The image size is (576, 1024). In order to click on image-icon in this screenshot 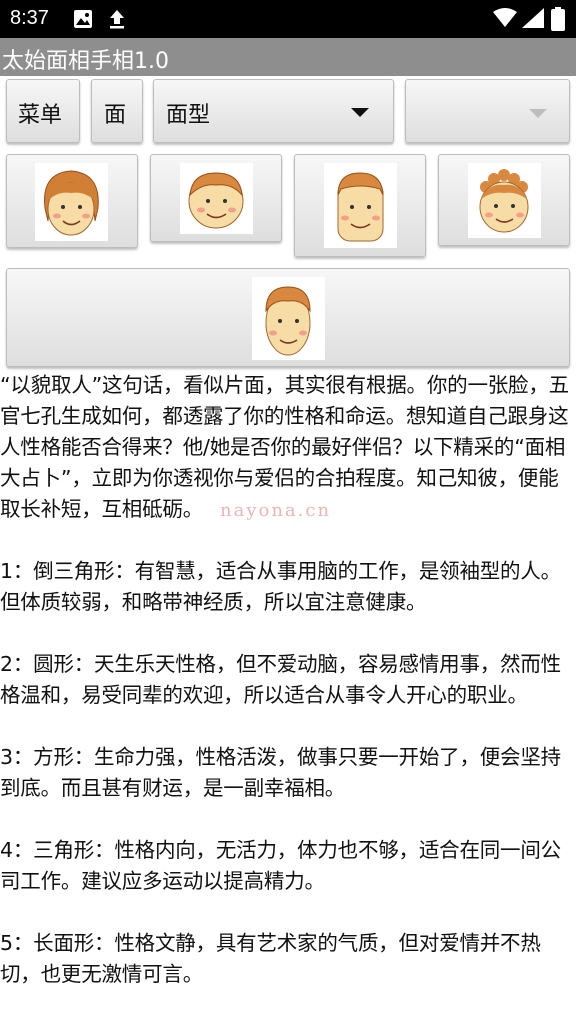, I will do `click(83, 21)`.